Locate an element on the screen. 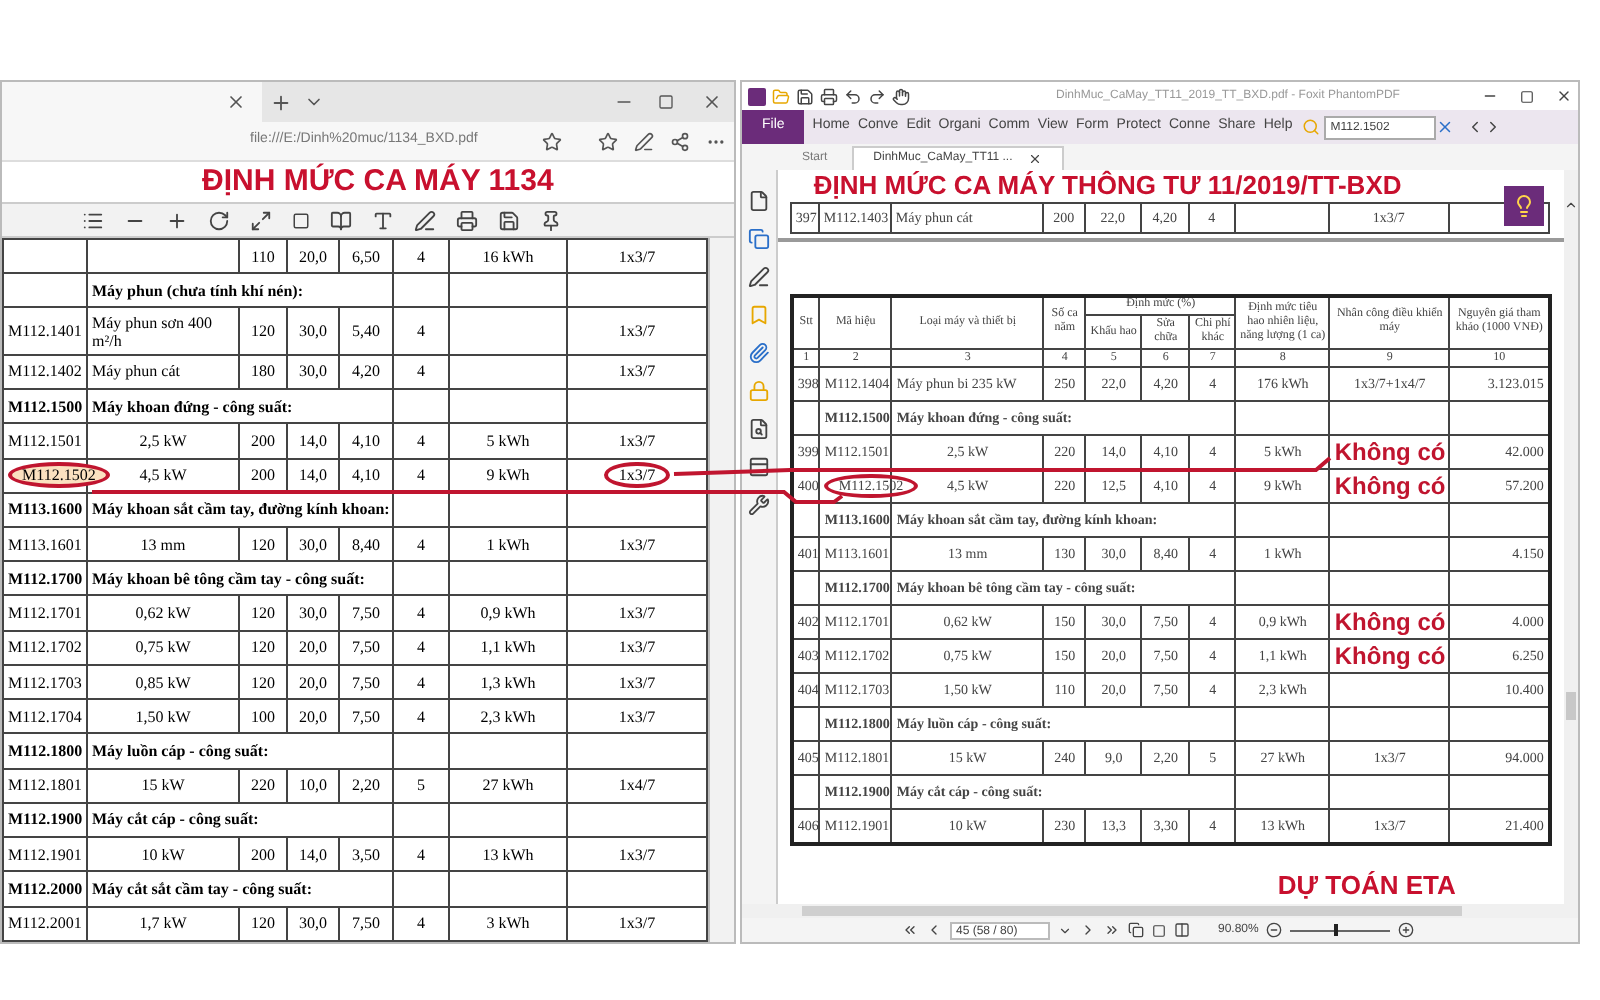  table-cell: 5 kWh is located at coordinates (508, 440).